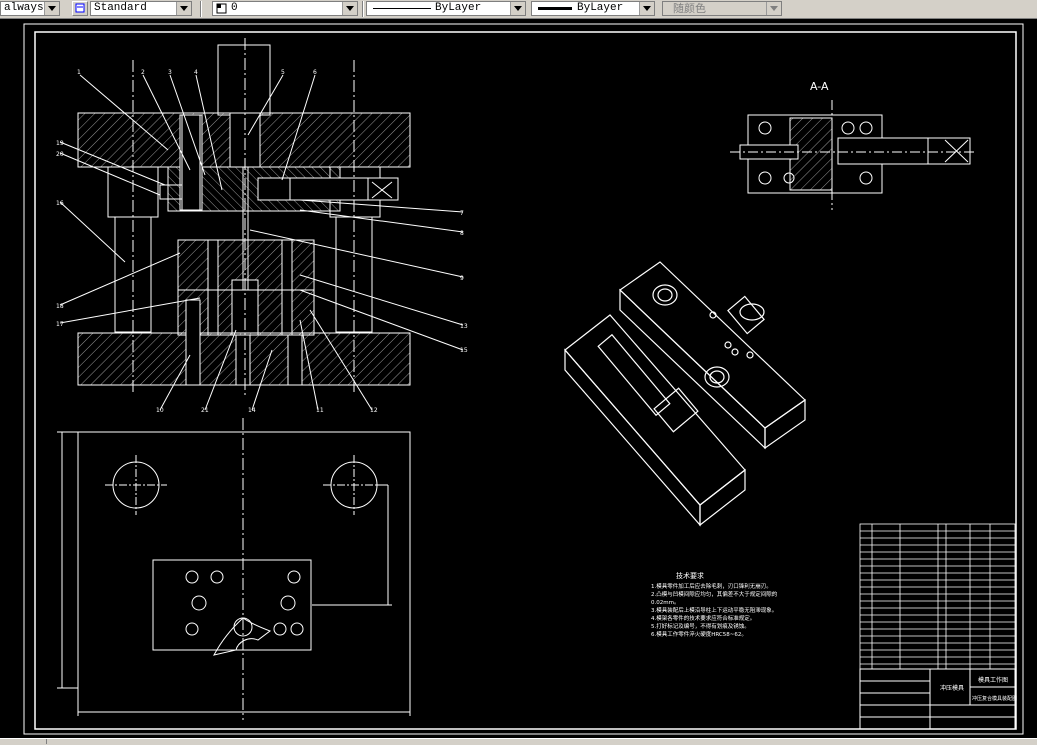 This screenshot has width=1037, height=745. Describe the element at coordinates (993, 680) in the screenshot. I see `title-project: 模具工作图` at that location.